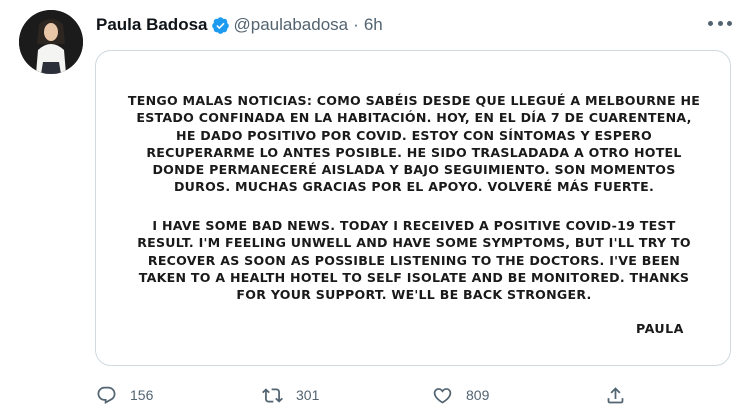 The width and height of the screenshot is (752, 418). I want to click on avatar-photo, so click(51, 42).